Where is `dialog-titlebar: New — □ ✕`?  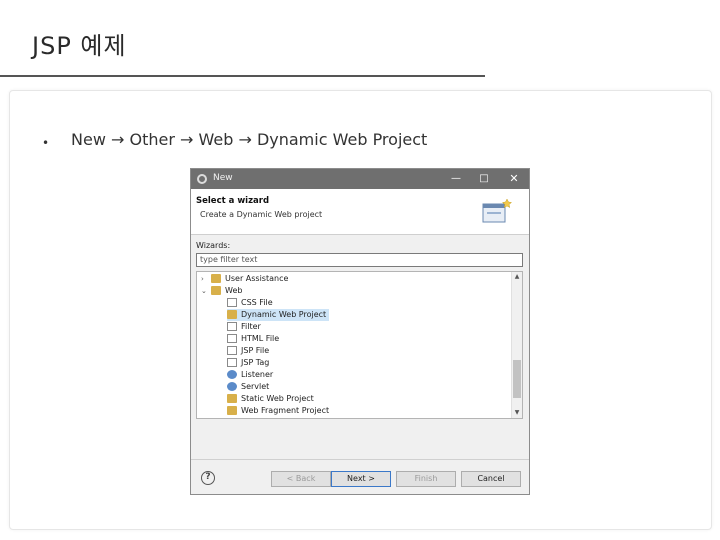 dialog-titlebar: New — □ ✕ is located at coordinates (360, 179).